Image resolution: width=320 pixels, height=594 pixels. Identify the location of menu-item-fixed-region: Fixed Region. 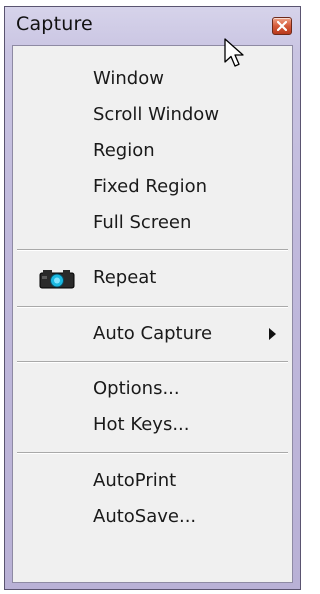
(152, 187).